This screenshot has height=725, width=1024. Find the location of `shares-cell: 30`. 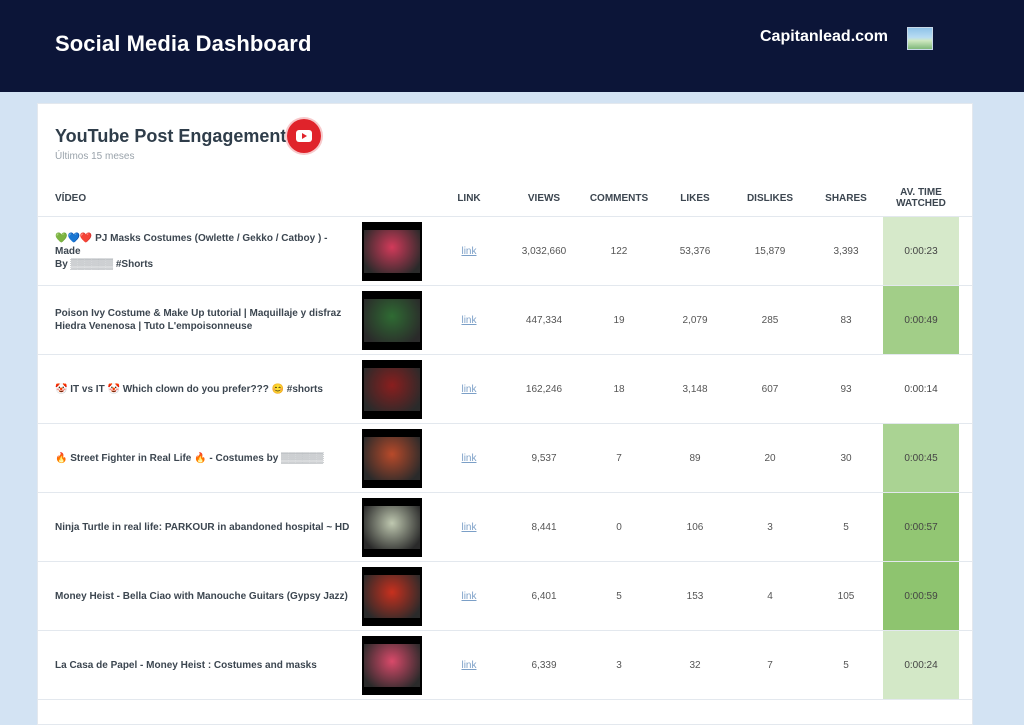

shares-cell: 30 is located at coordinates (846, 458).